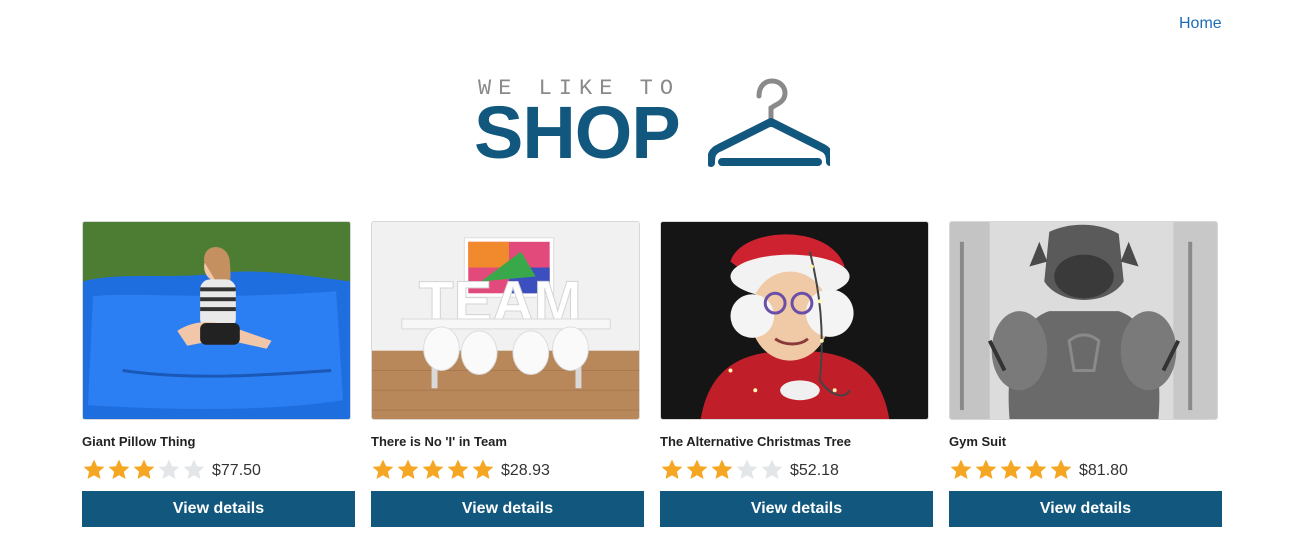  Describe the element at coordinates (769, 122) in the screenshot. I see `hanger-icon` at that location.